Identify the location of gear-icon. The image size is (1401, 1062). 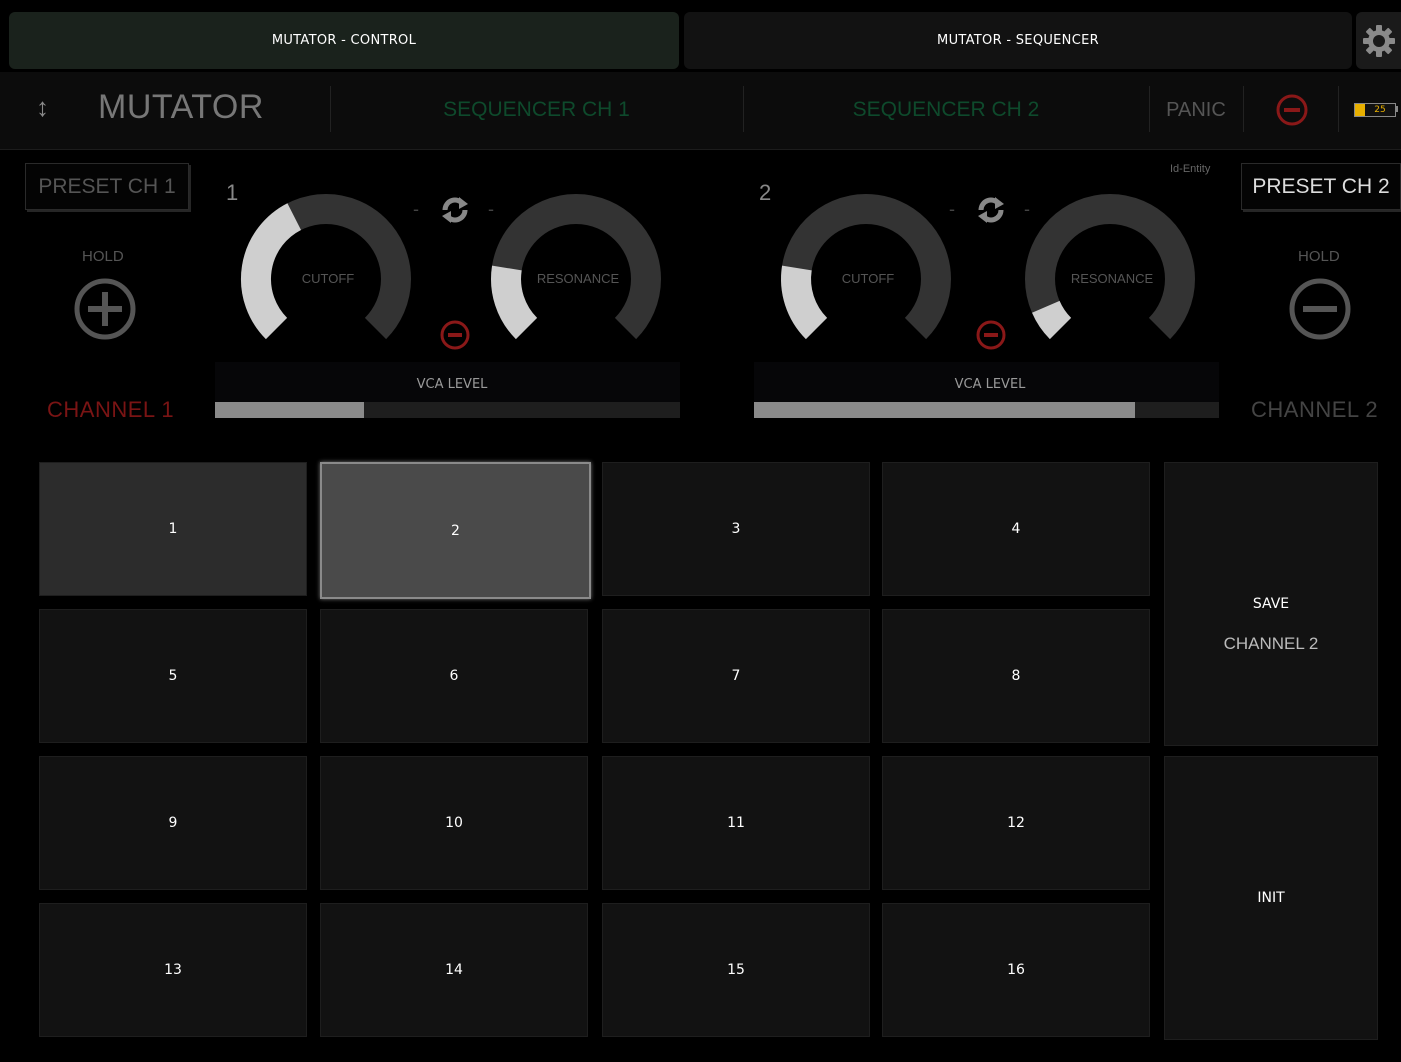
(1378, 40).